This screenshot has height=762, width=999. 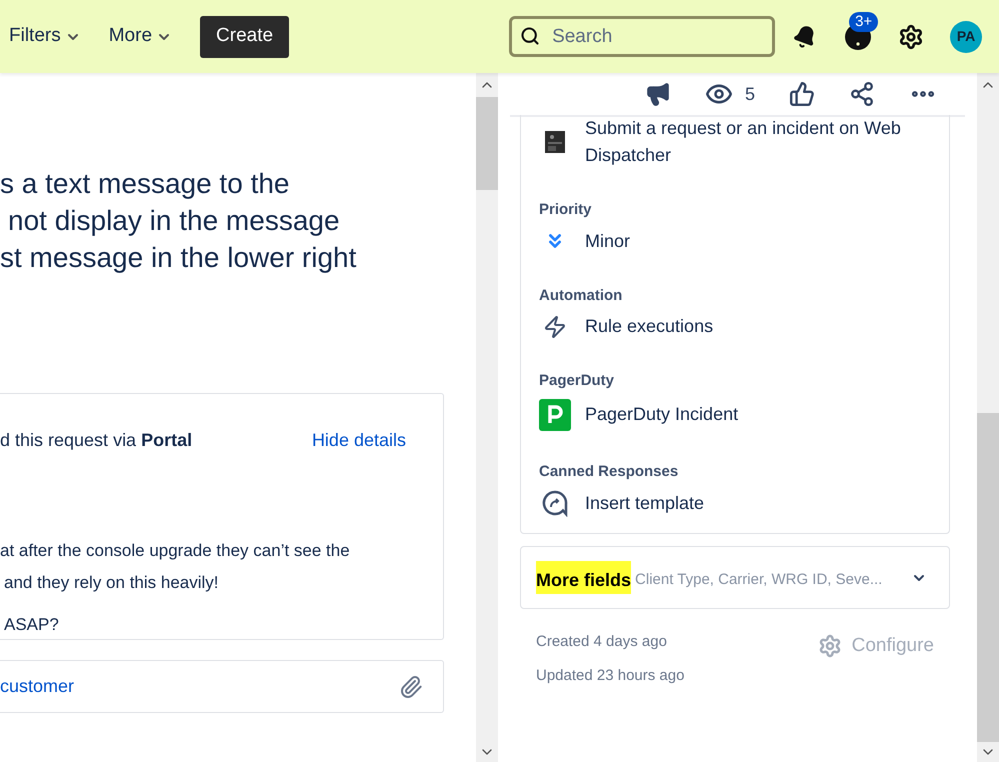 What do you see at coordinates (45, 36) in the screenshot?
I see `nav-menu: Filters` at bounding box center [45, 36].